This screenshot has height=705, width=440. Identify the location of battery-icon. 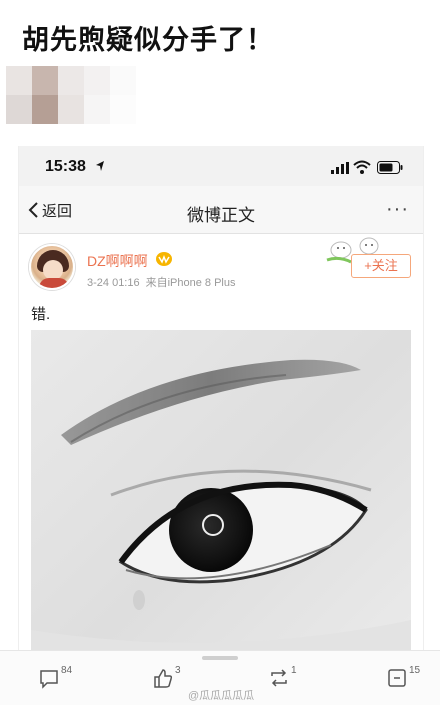
(390, 167).